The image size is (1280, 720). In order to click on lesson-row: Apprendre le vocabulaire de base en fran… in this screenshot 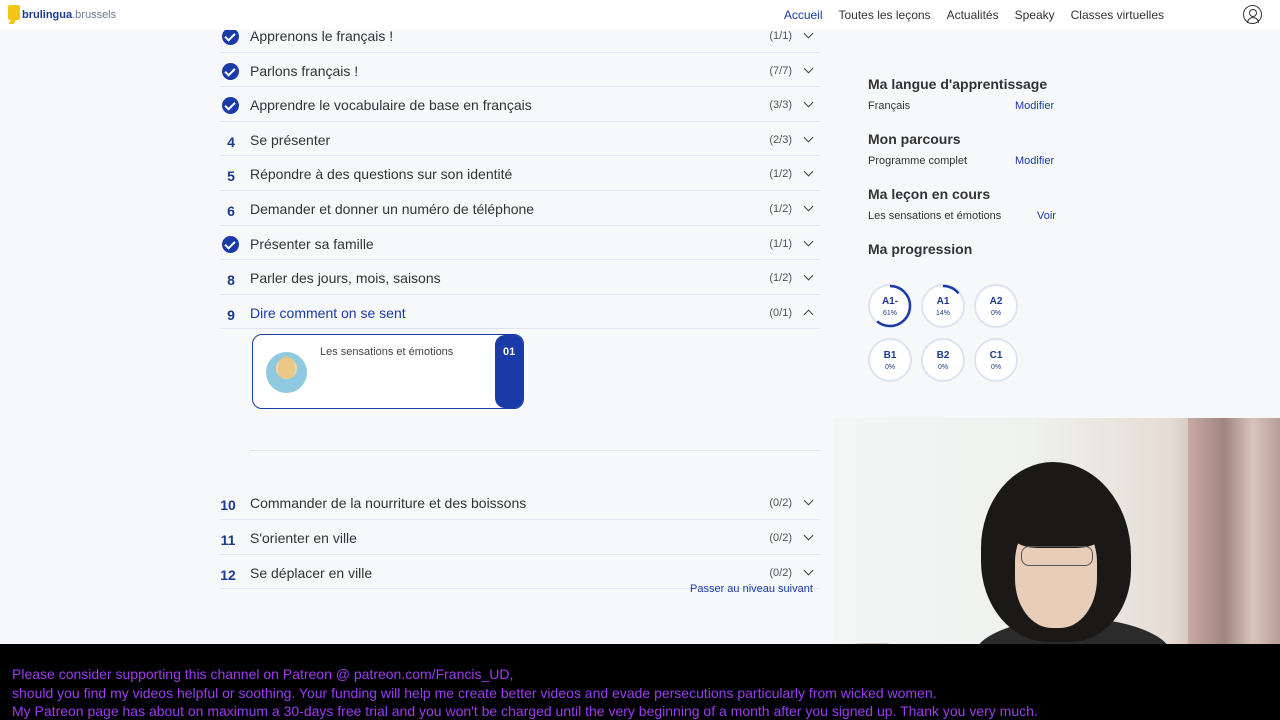, I will do `click(520, 104)`.